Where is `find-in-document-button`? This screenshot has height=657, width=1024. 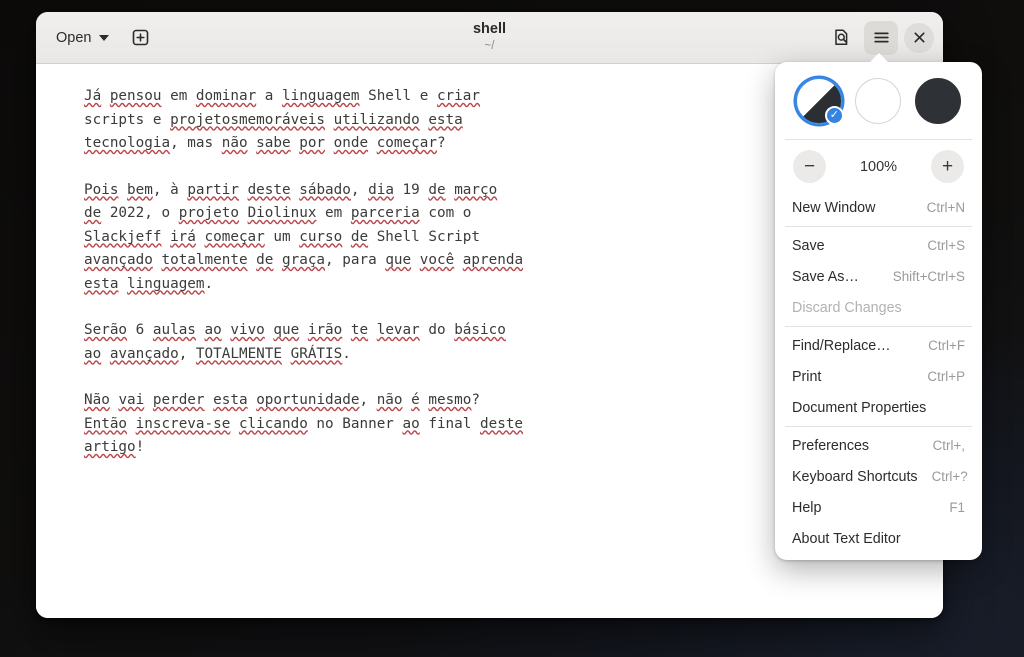
find-in-document-button is located at coordinates (841, 38).